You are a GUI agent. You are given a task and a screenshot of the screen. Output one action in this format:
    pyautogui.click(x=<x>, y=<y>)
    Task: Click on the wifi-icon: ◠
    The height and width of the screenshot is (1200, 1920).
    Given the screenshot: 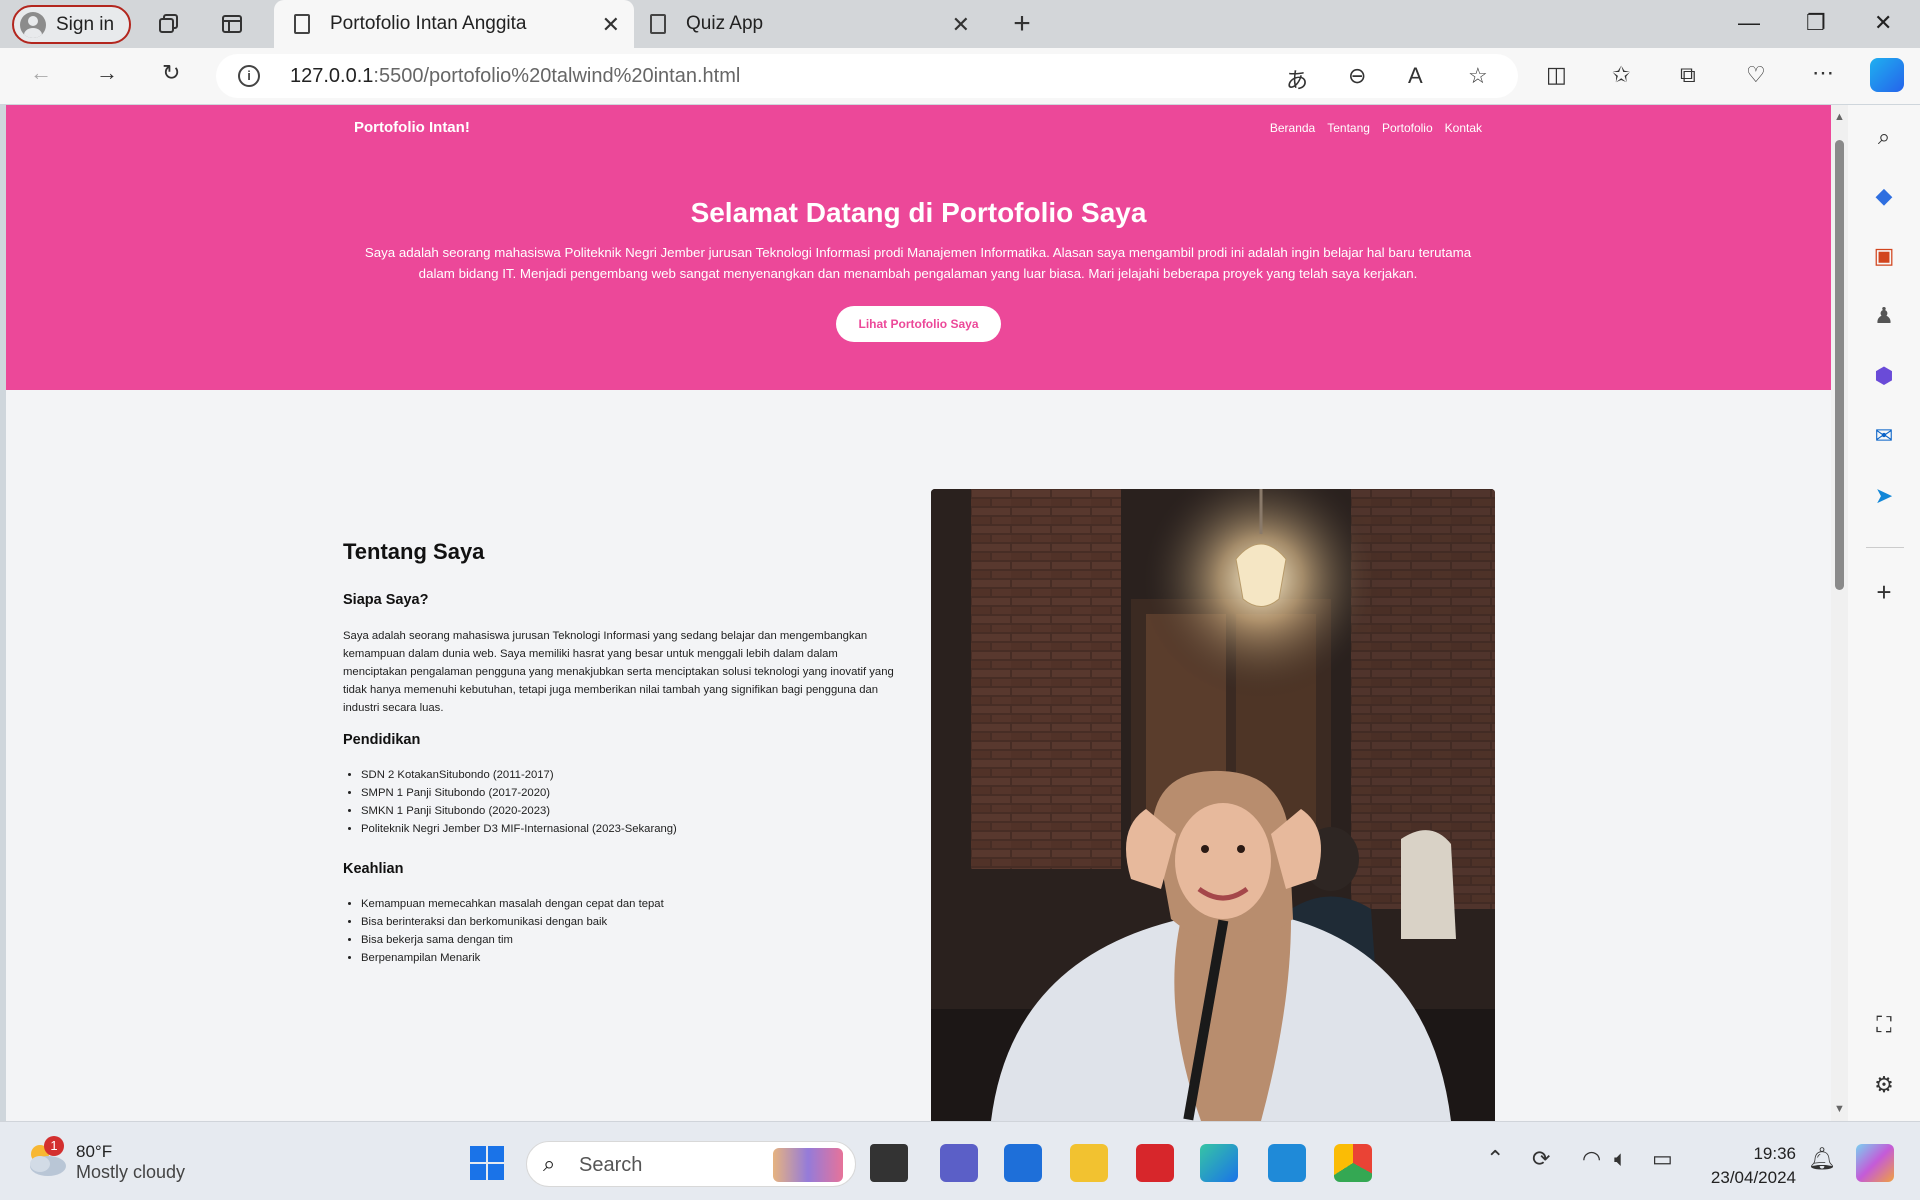 What is the action you would take?
    pyautogui.click(x=1591, y=1159)
    